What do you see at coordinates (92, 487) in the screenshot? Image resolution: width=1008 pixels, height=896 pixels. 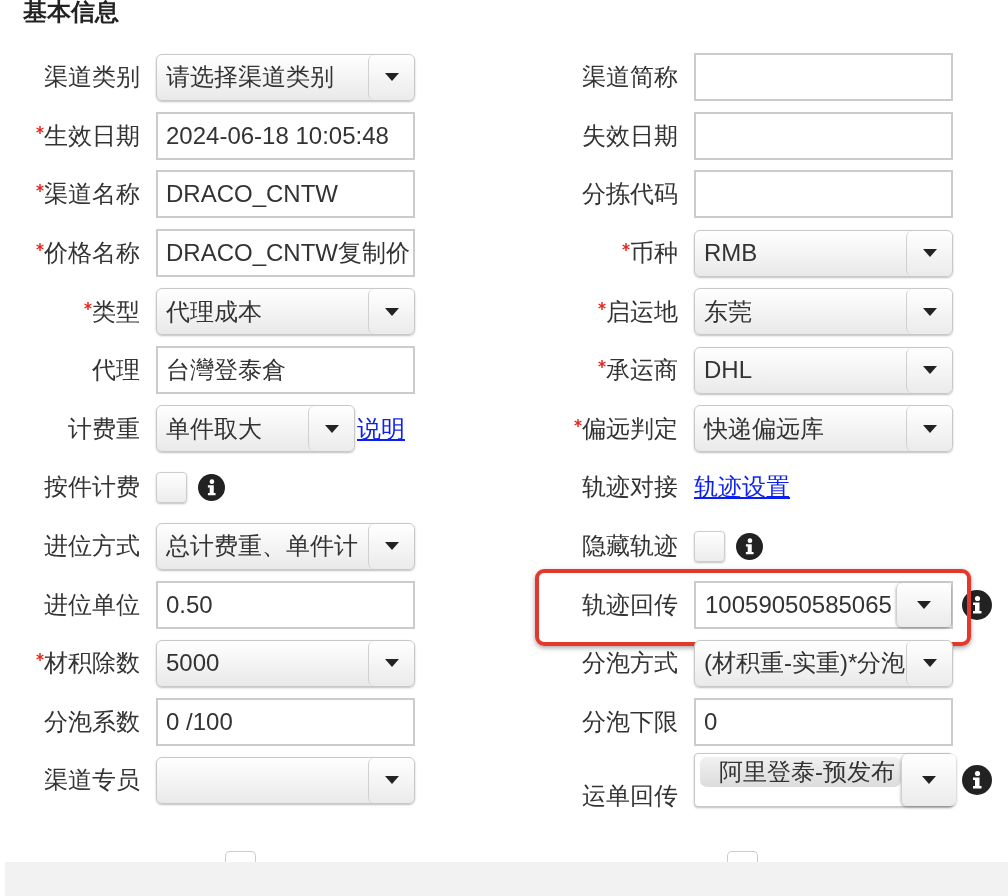 I see `field-label: 按件计费` at bounding box center [92, 487].